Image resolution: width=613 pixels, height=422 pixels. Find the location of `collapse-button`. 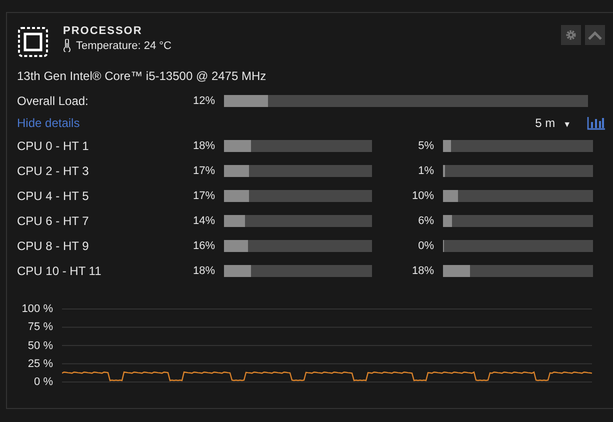

collapse-button is located at coordinates (595, 35).